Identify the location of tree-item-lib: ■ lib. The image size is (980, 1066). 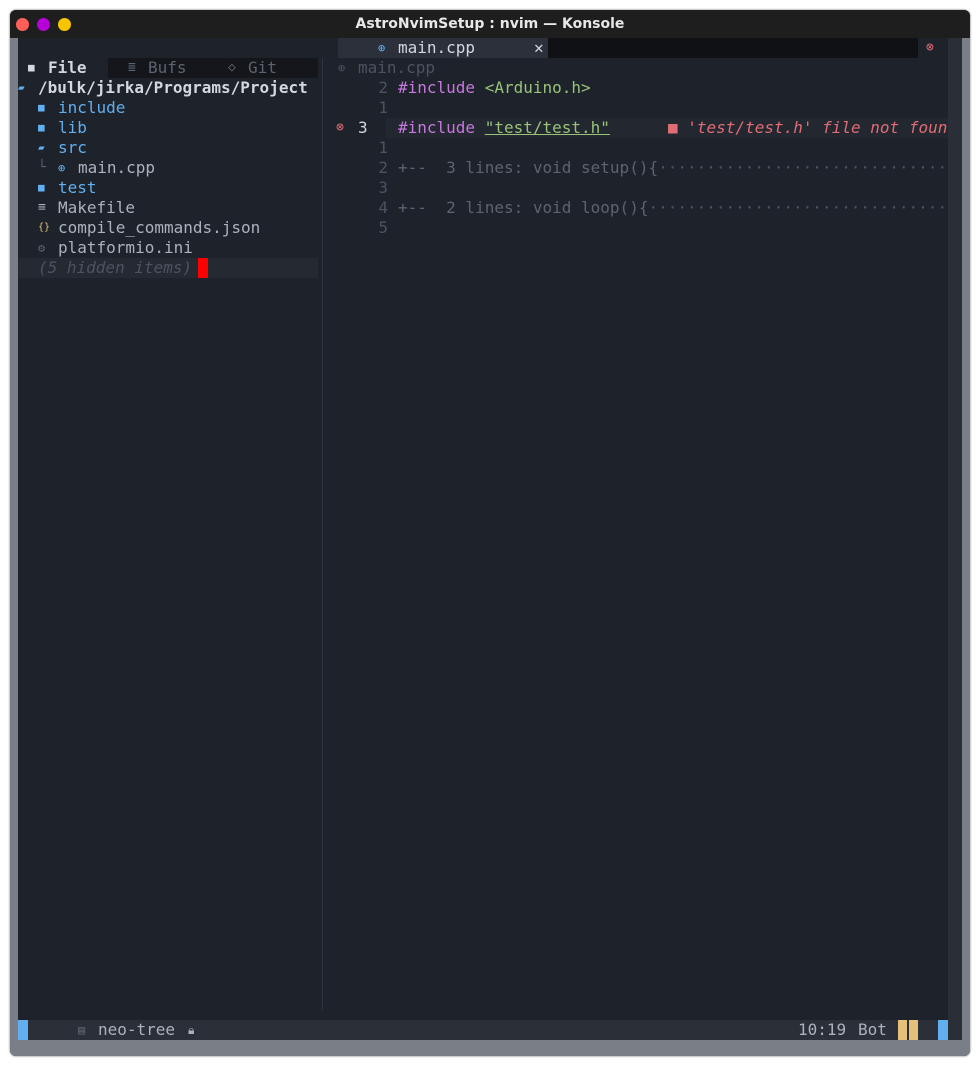
(168, 128).